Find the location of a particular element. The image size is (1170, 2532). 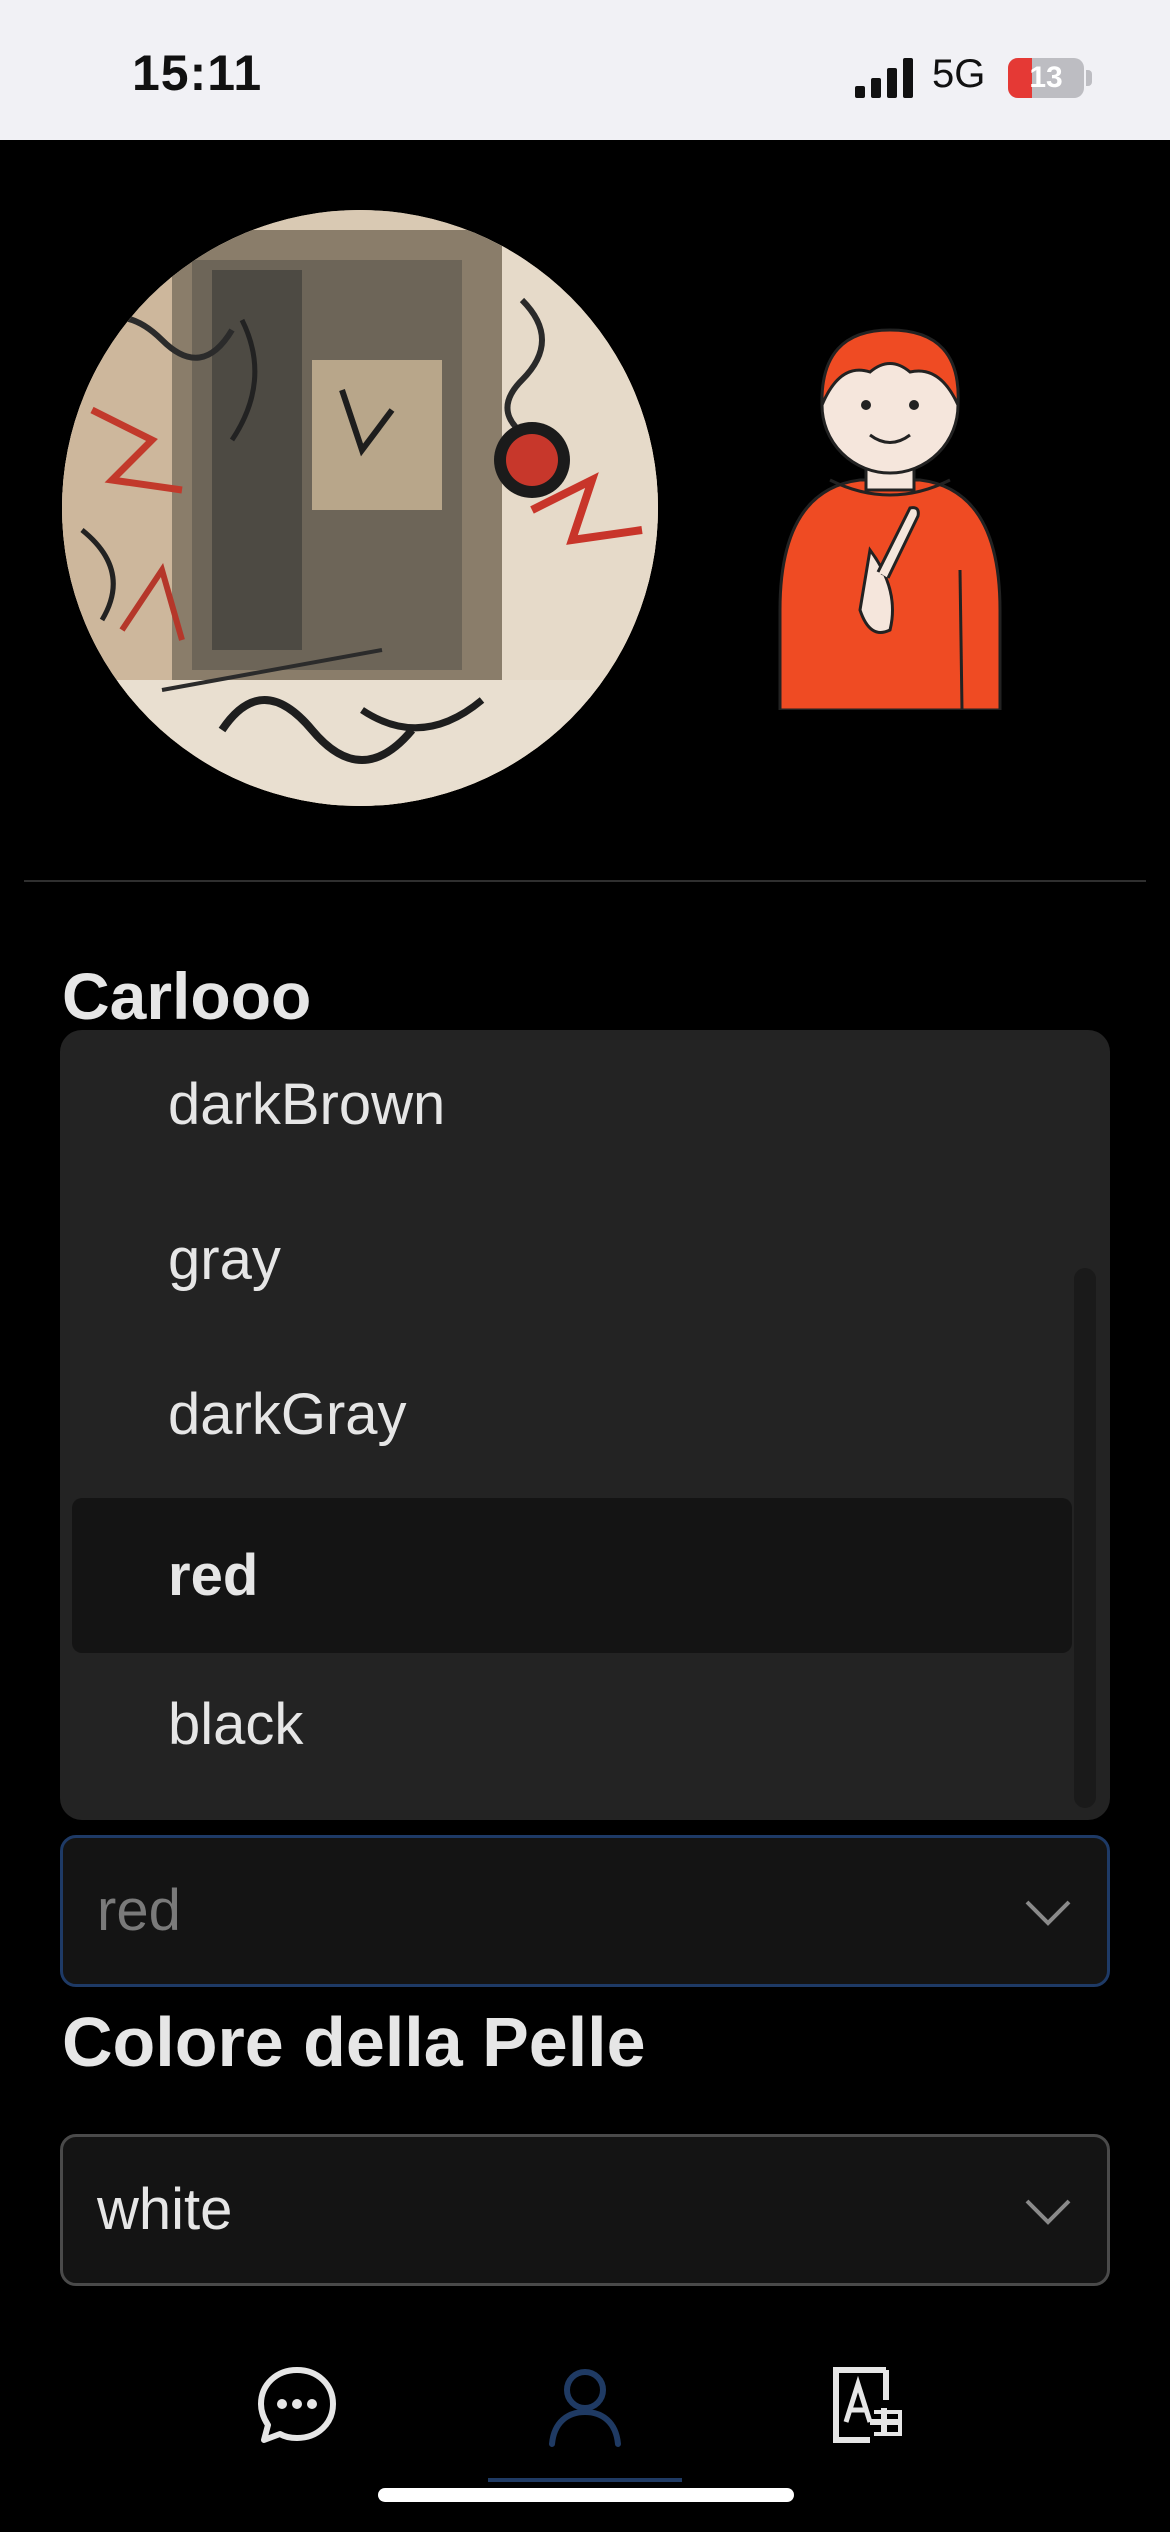

hair-color-value: red is located at coordinates (139, 1910).